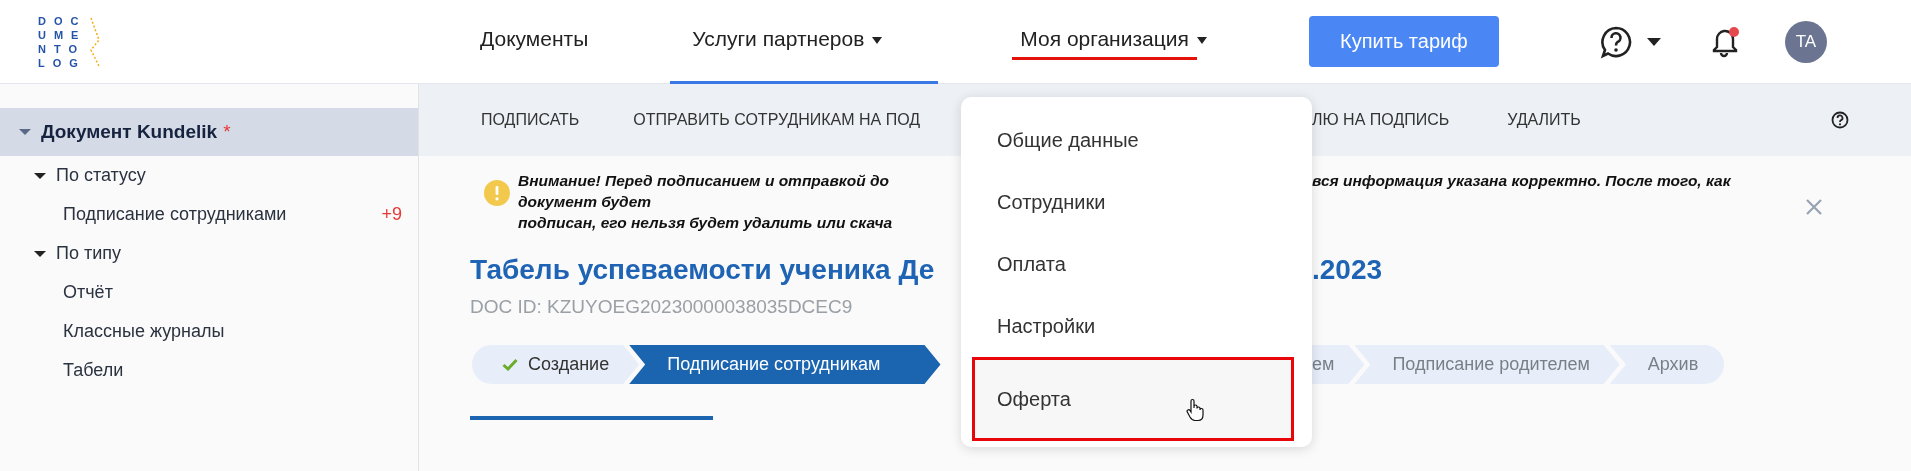  What do you see at coordinates (510, 364) in the screenshot?
I see `check-icon` at bounding box center [510, 364].